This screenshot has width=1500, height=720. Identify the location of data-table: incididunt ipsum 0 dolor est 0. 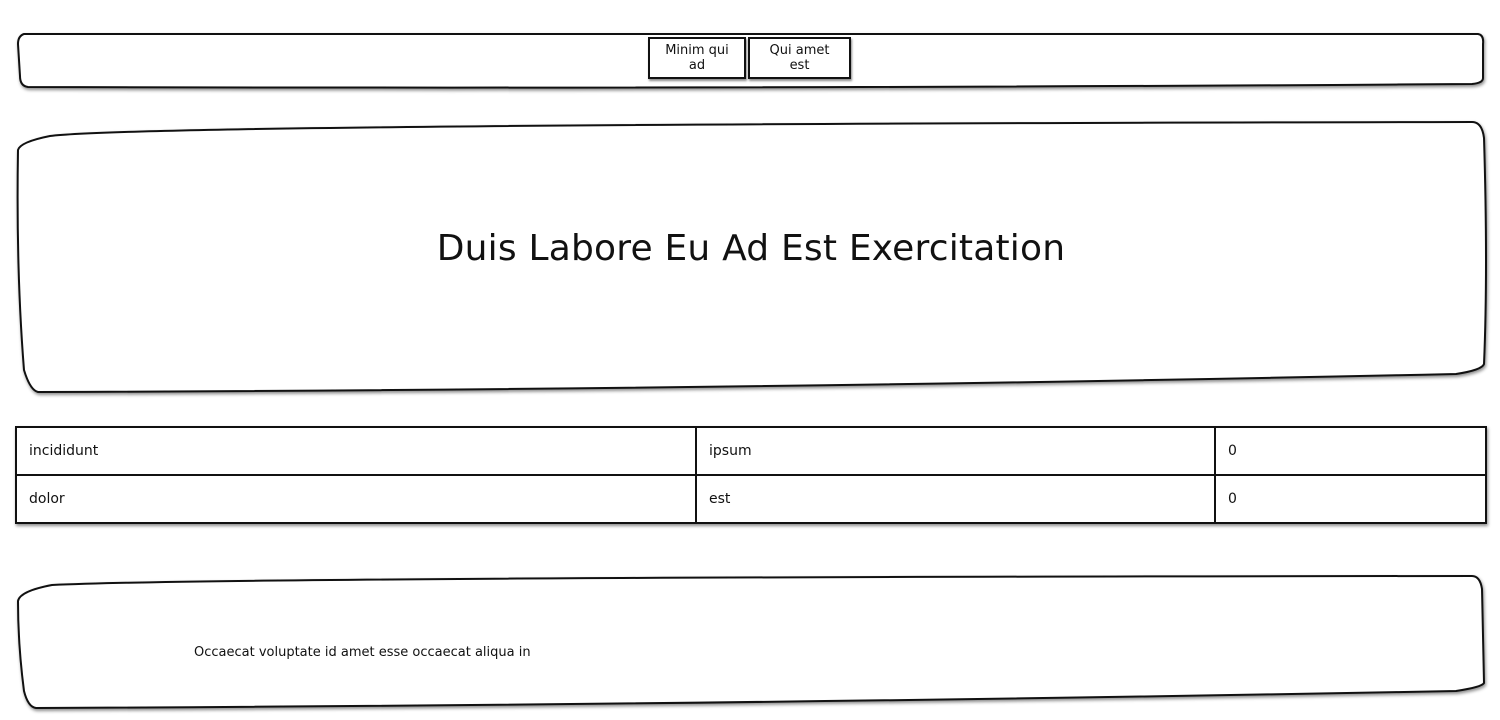
(751, 475).